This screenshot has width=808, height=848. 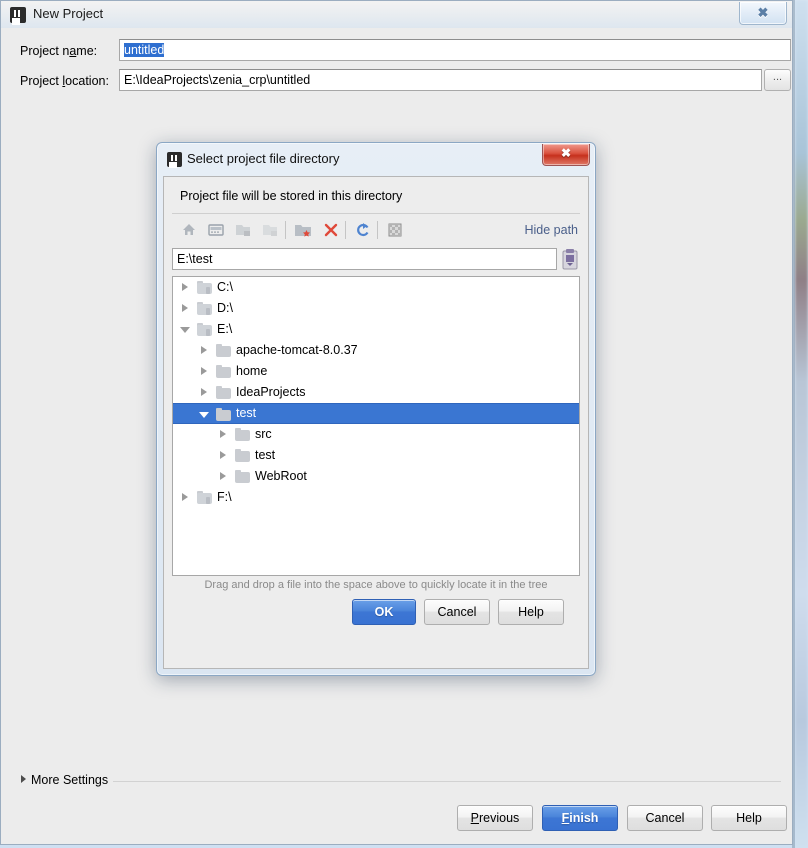 What do you see at coordinates (440, 80) in the screenshot?
I see `project-location-input: E:\IdeaProjects\zenia_crp\untitled` at bounding box center [440, 80].